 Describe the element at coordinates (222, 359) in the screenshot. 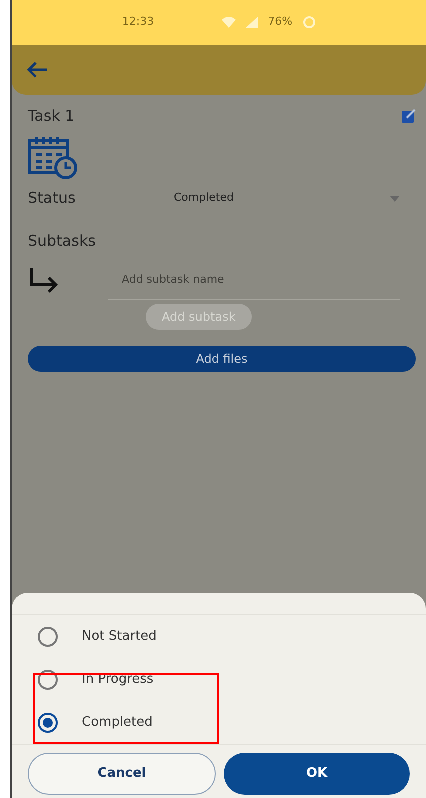

I see `add-files-button: Add files` at that location.